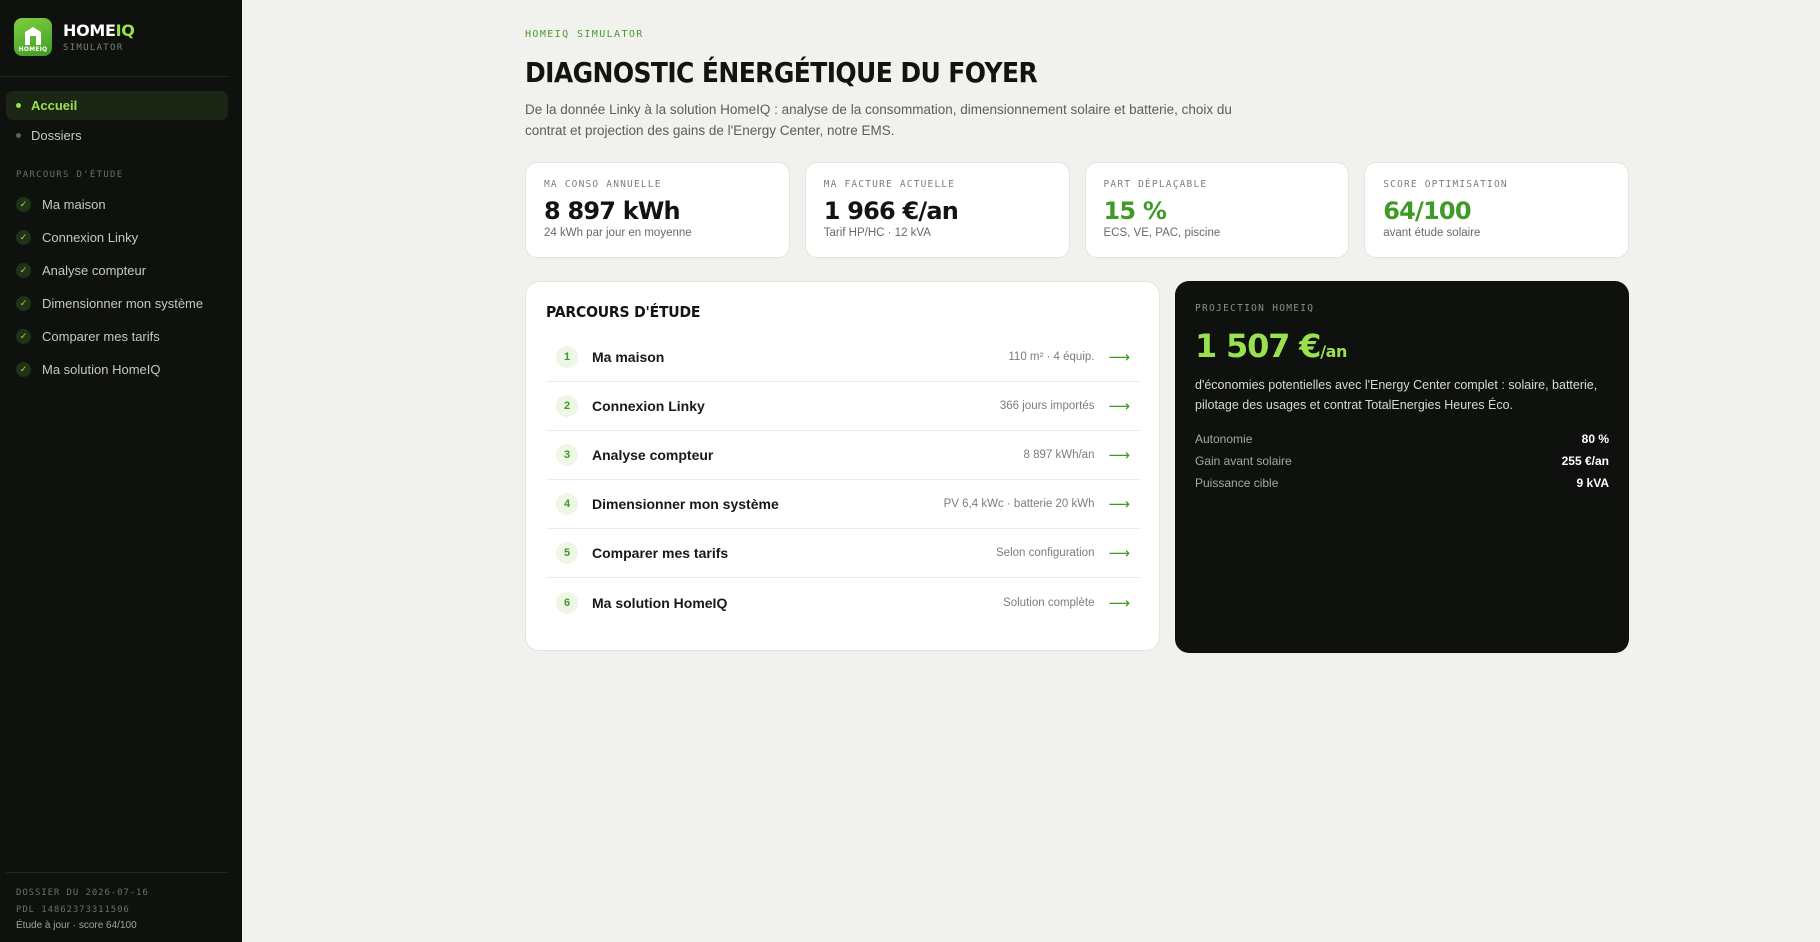 This screenshot has height=942, width=1820. Describe the element at coordinates (1045, 553) in the screenshot. I see `step-meta: Selon configuration` at that location.